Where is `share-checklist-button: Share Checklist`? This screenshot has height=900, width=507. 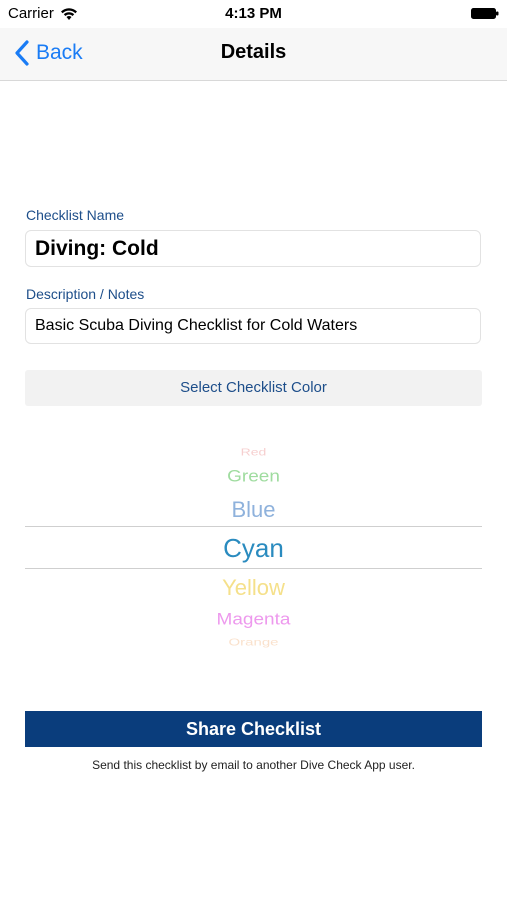
share-checklist-button: Share Checklist is located at coordinates (253, 729).